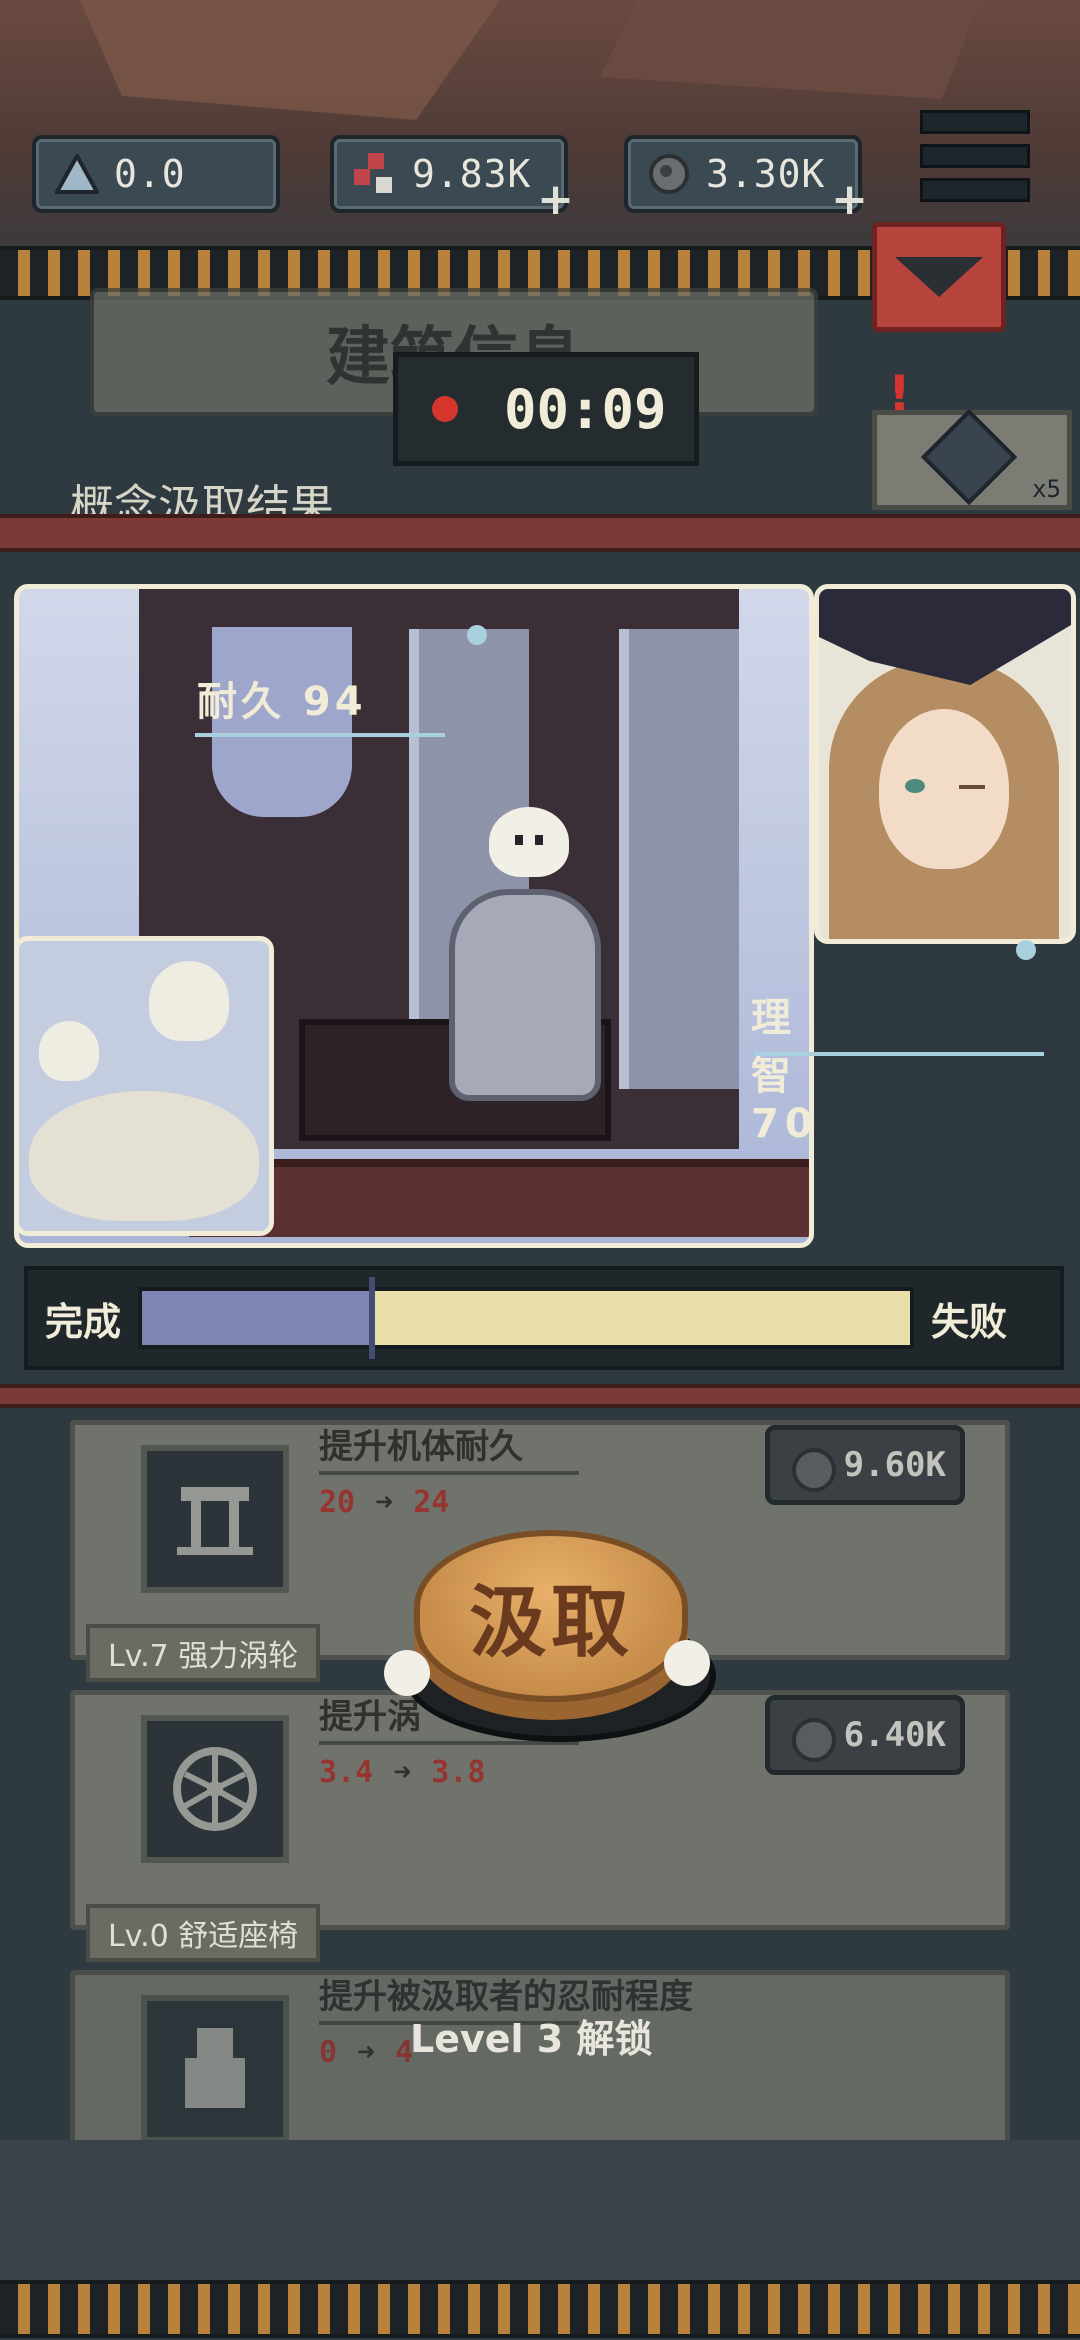 Image resolution: width=1080 pixels, height=2340 pixels. Describe the element at coordinates (203, 1933) in the screenshot. I see `upgrade-level-tag: Lv.0 舒适座椅` at that location.